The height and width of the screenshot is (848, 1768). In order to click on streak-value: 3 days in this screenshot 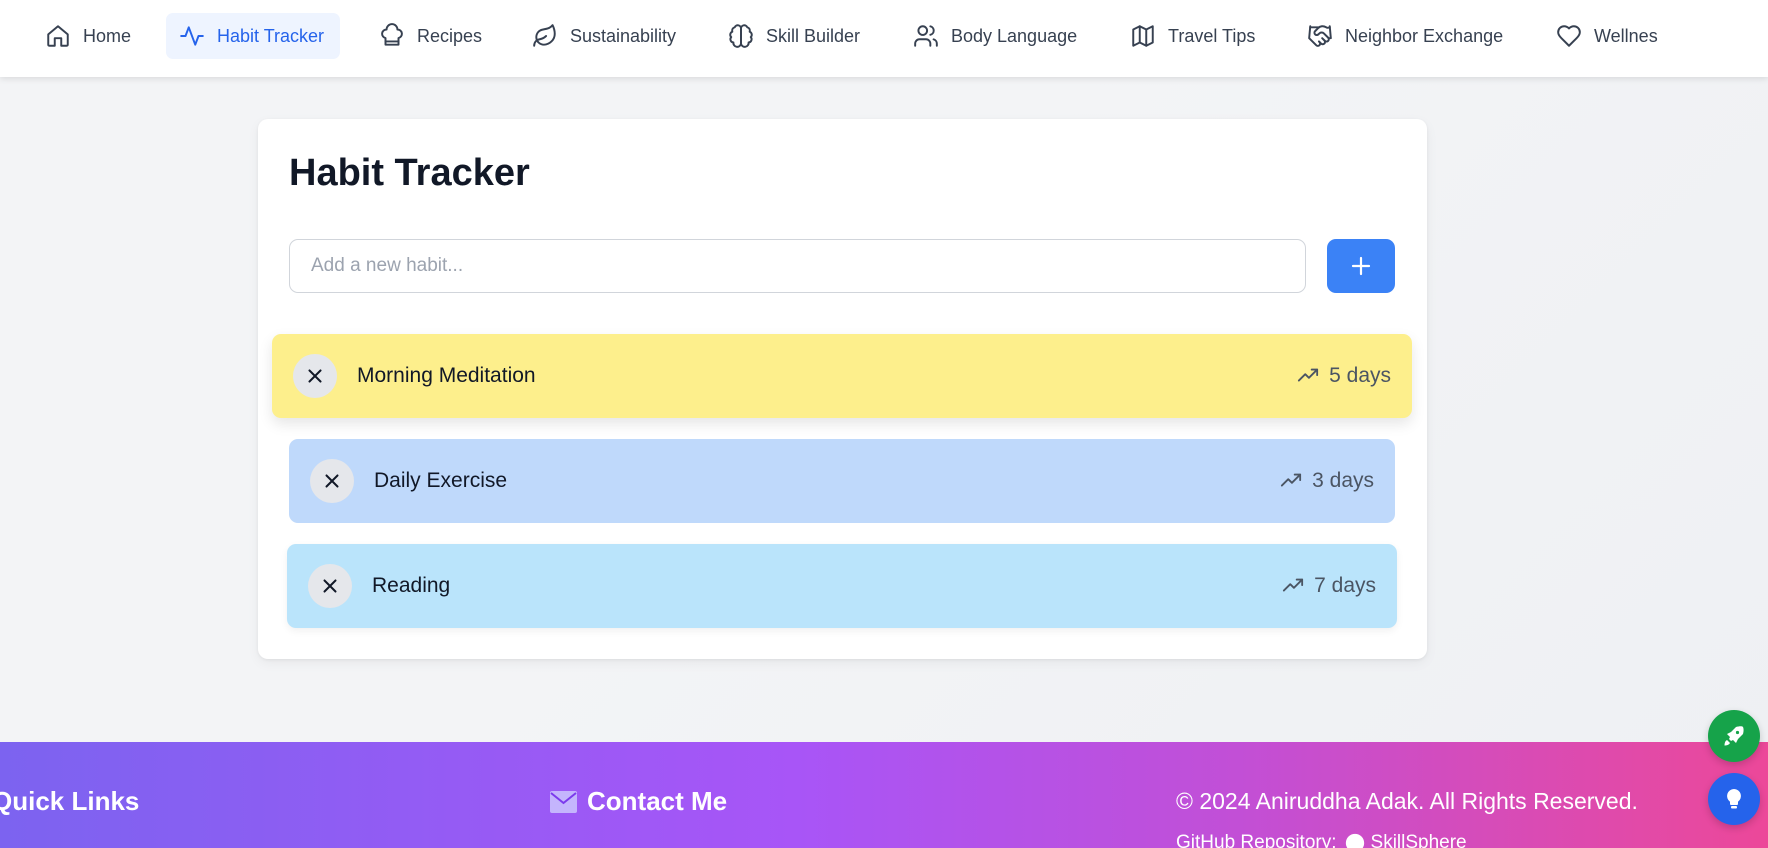, I will do `click(1343, 480)`.